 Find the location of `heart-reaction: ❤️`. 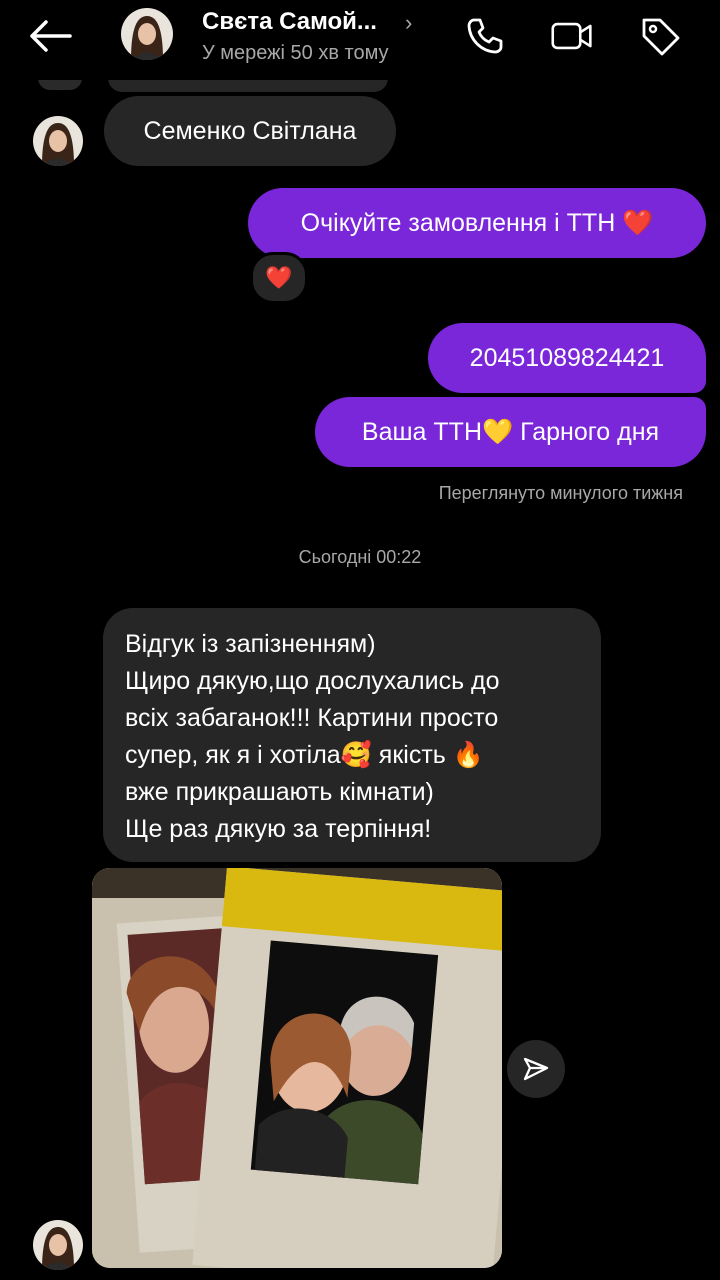

heart-reaction: ❤️ is located at coordinates (279, 278).